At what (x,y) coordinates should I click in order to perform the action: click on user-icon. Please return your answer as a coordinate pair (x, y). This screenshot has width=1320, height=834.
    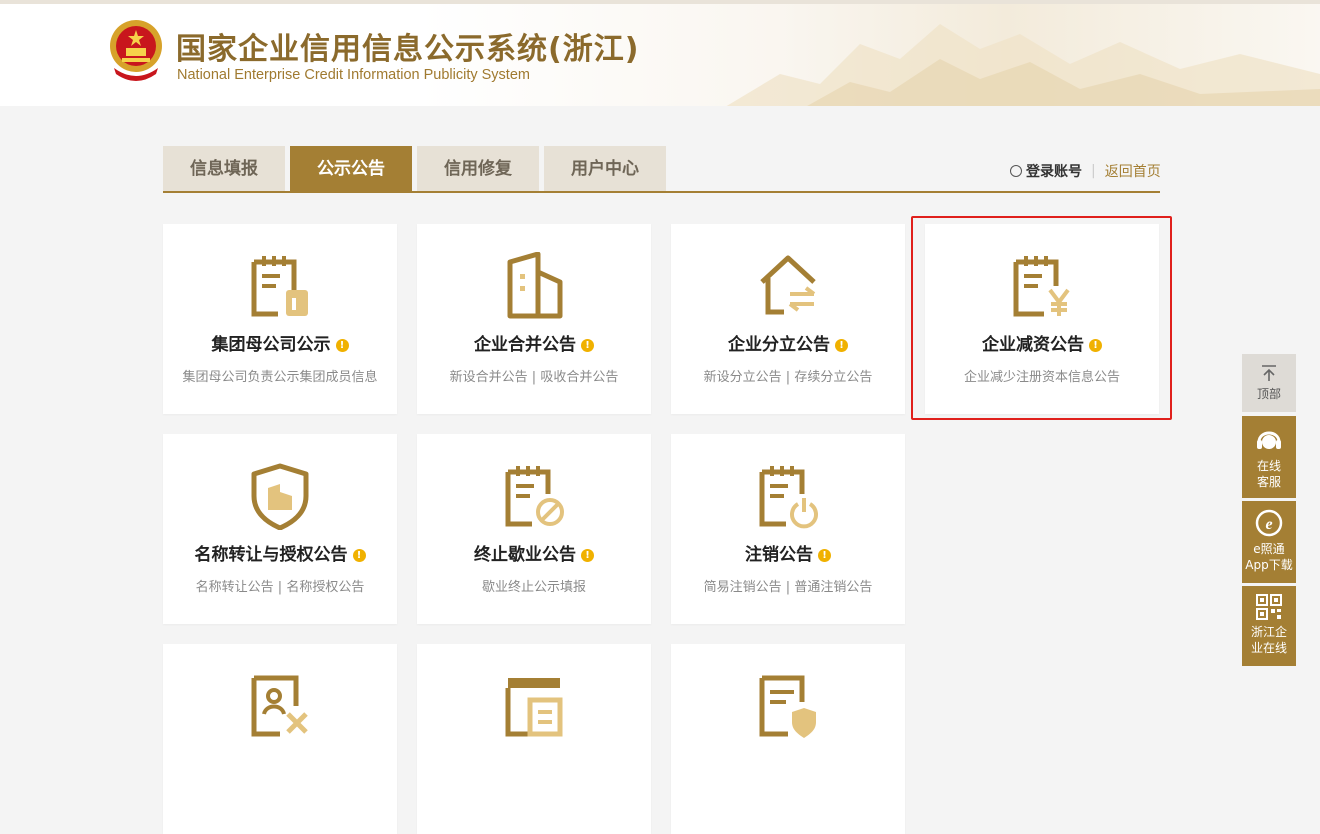
    Looking at the image, I should click on (1016, 171).